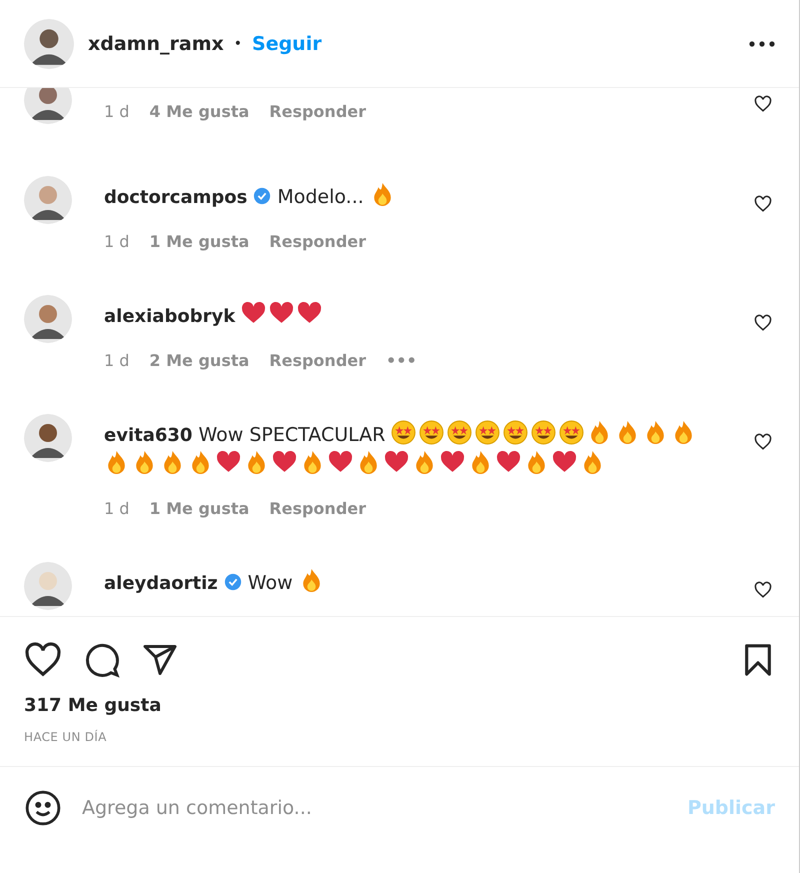 The image size is (800, 873). Describe the element at coordinates (401, 360) in the screenshot. I see `more-options: •••` at that location.